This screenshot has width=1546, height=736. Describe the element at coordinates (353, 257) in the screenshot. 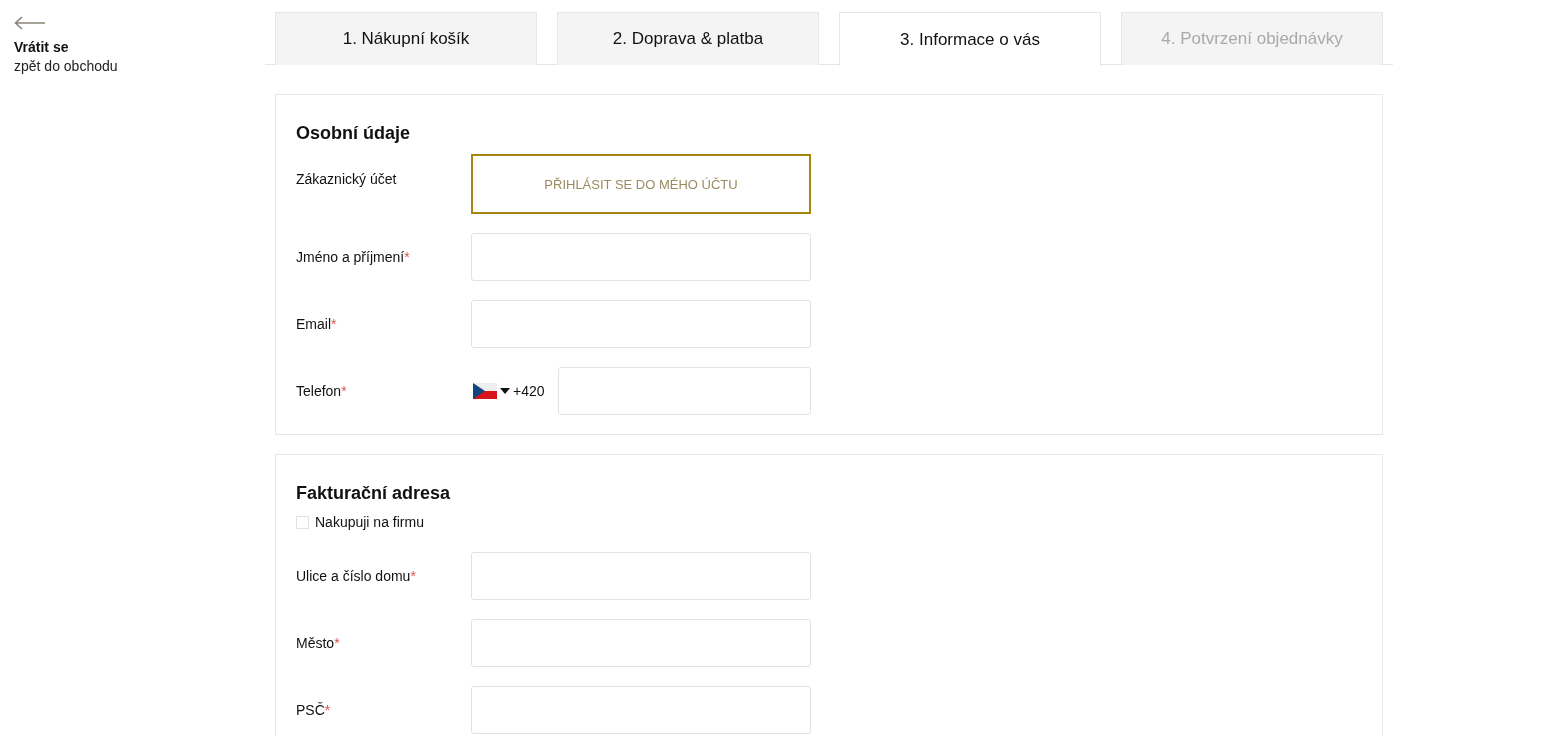

I see `field-label: Jméno a příjmení*` at that location.